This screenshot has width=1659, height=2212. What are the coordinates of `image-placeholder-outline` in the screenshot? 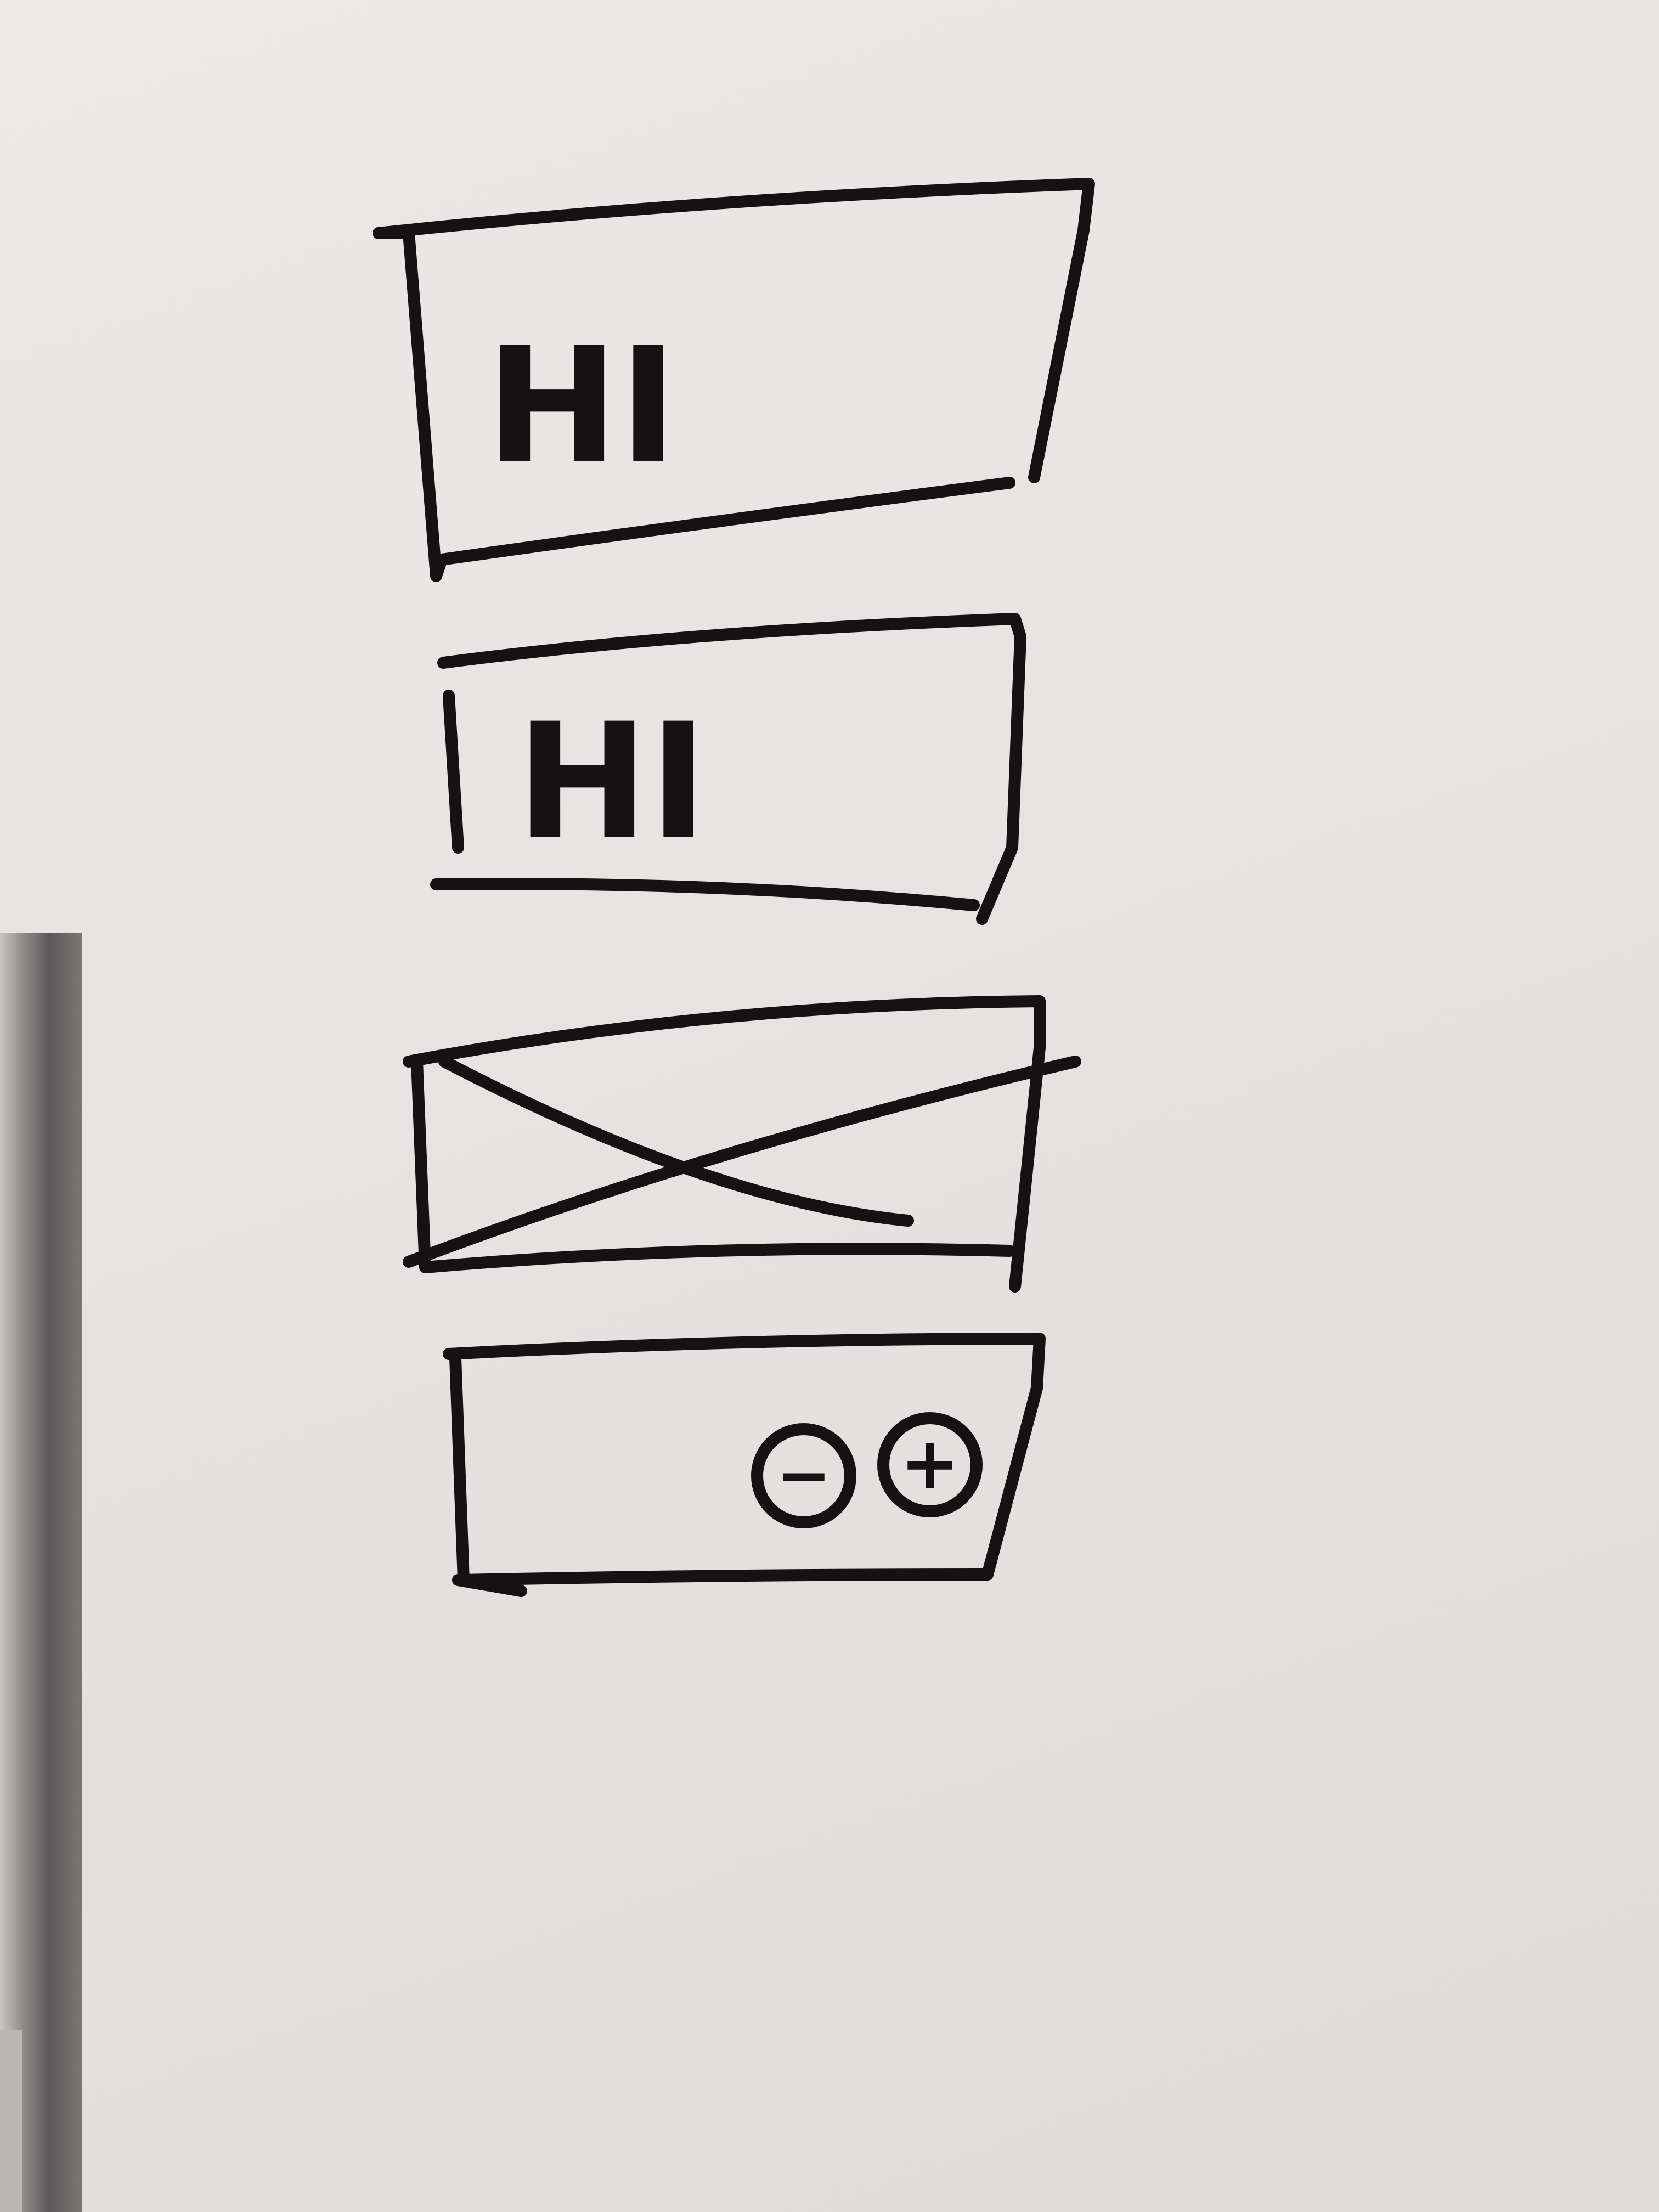 It's located at (725, 1144).